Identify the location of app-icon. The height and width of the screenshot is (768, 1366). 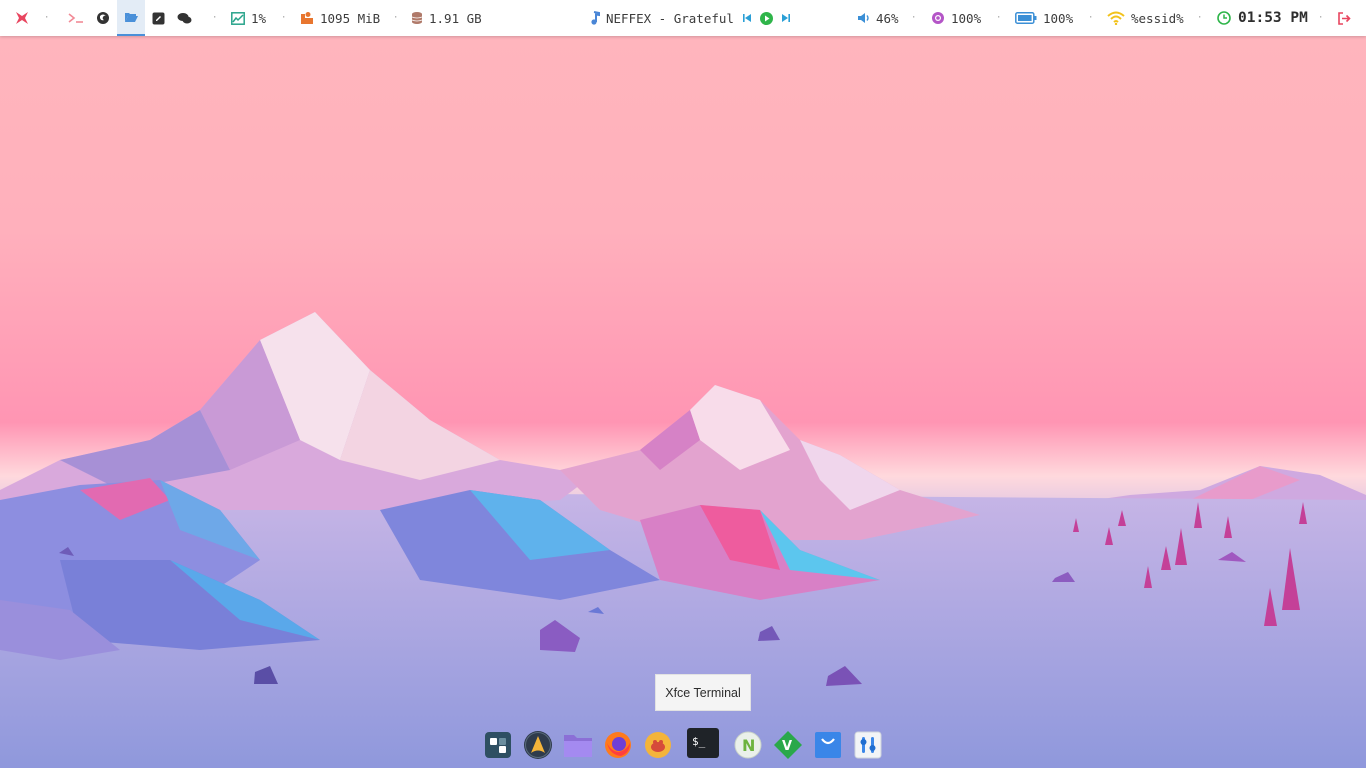
(658, 745).